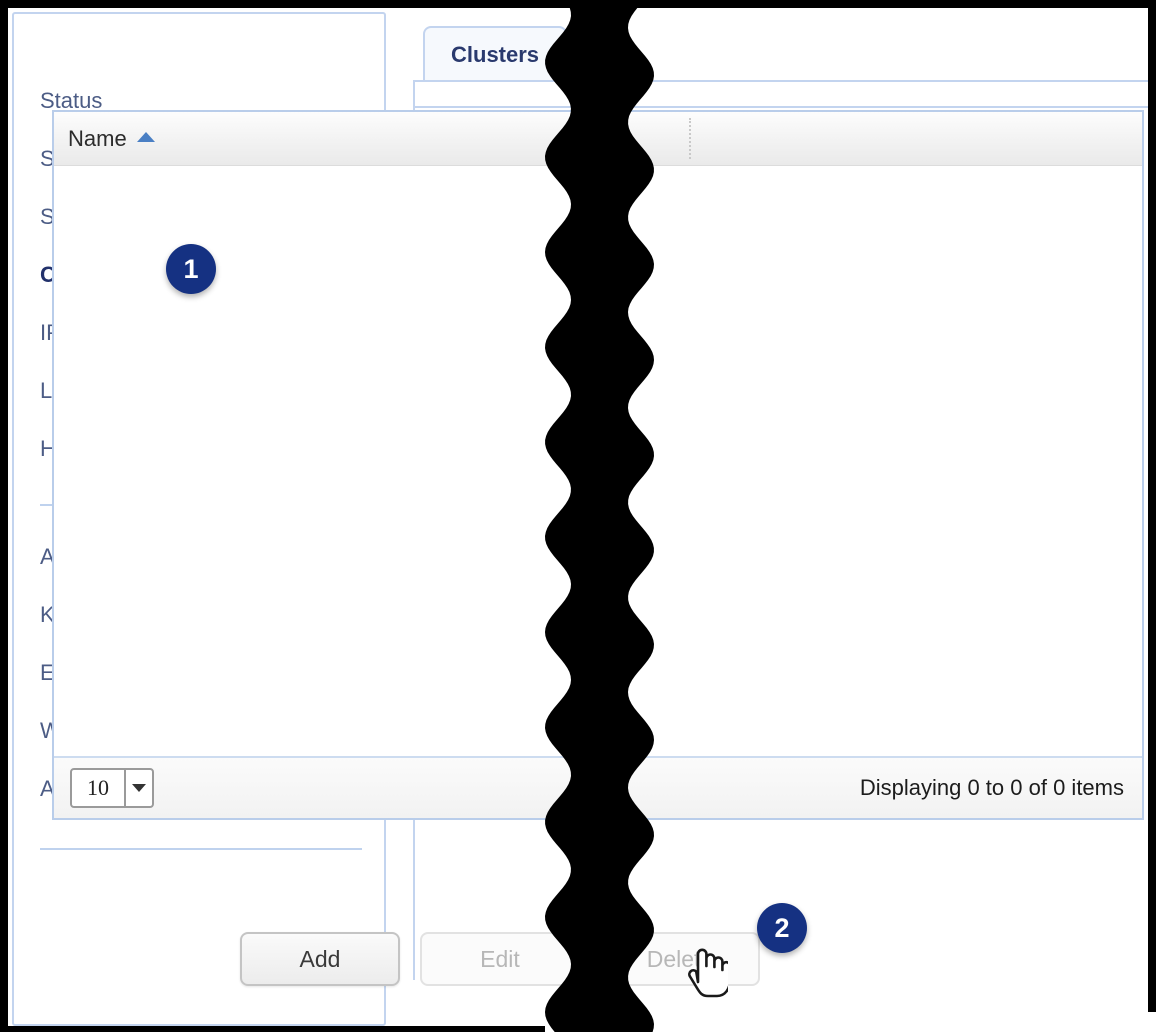  I want to click on tab-label: Clusters, so click(495, 54).